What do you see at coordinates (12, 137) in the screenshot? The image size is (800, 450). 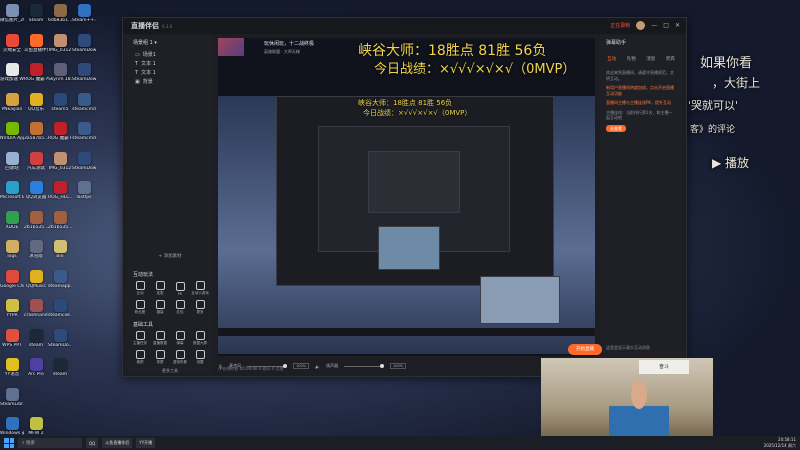 I see `desktop-icon: NVIDIA App` at bounding box center [12, 137].